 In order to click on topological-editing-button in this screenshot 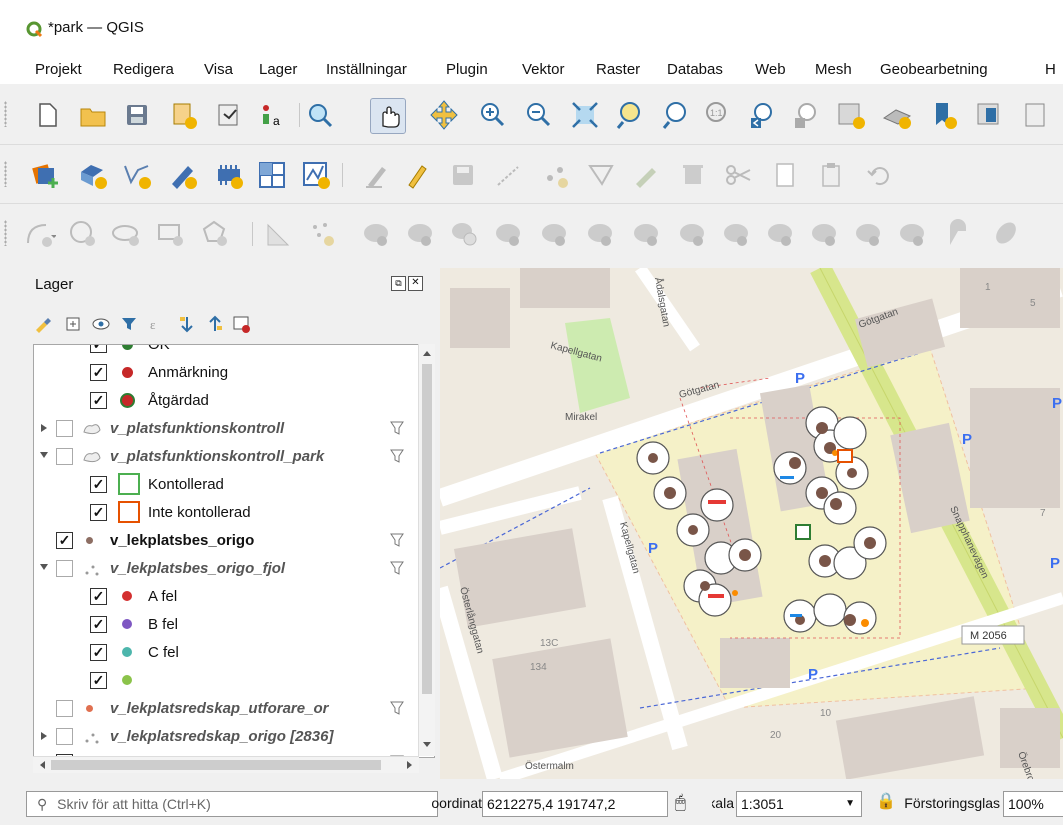, I will do `click(322, 234)`.